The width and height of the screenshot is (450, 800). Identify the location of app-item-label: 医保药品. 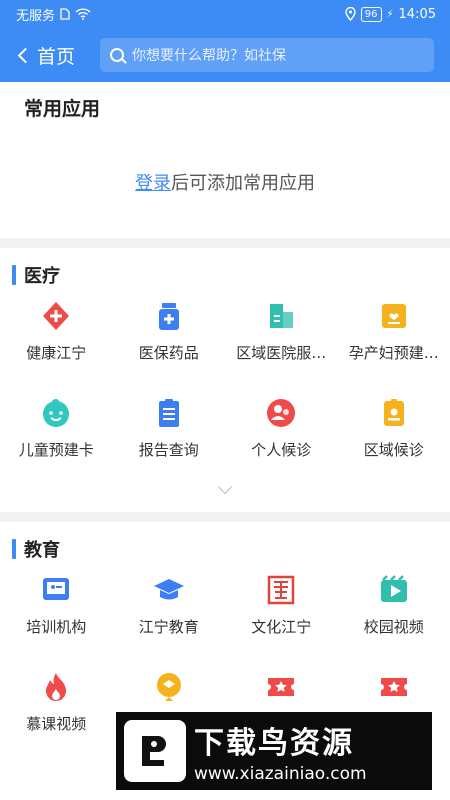
(168, 353).